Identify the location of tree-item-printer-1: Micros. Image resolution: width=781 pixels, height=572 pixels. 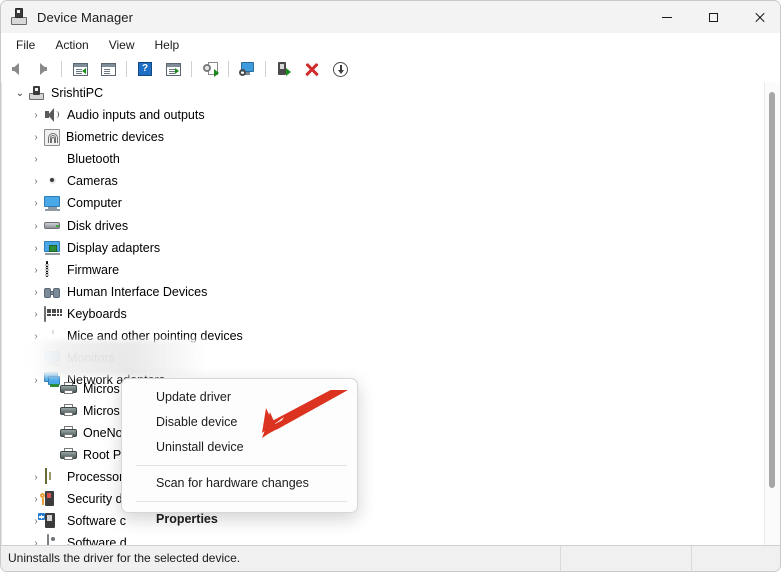
(133, 389).